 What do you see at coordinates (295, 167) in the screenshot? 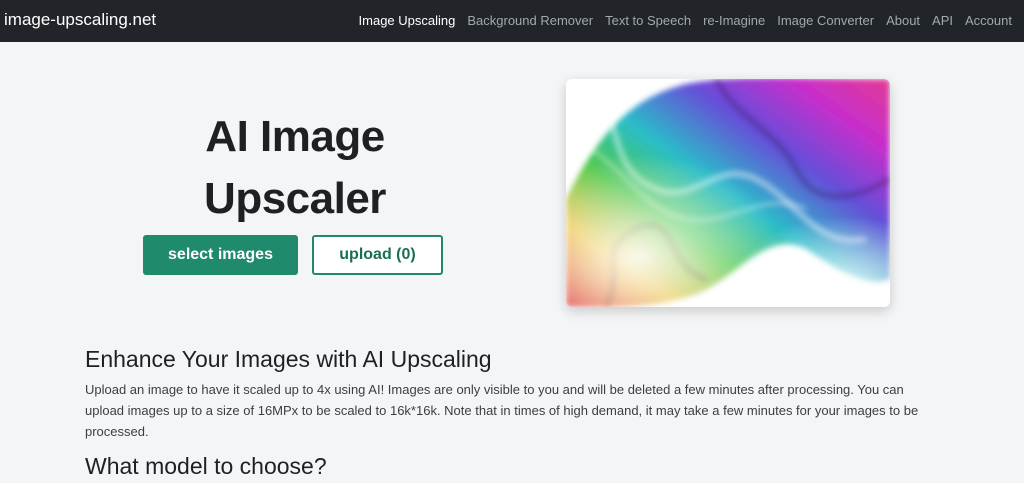
I see `hero-title: AI Image Upscaler` at bounding box center [295, 167].